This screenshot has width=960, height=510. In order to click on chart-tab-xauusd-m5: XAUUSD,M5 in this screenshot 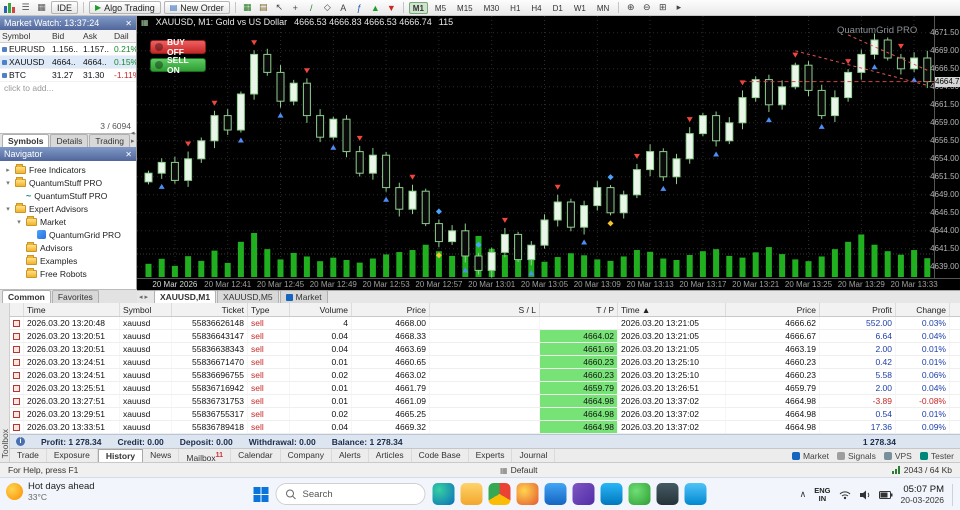, I will do `click(248, 296)`.